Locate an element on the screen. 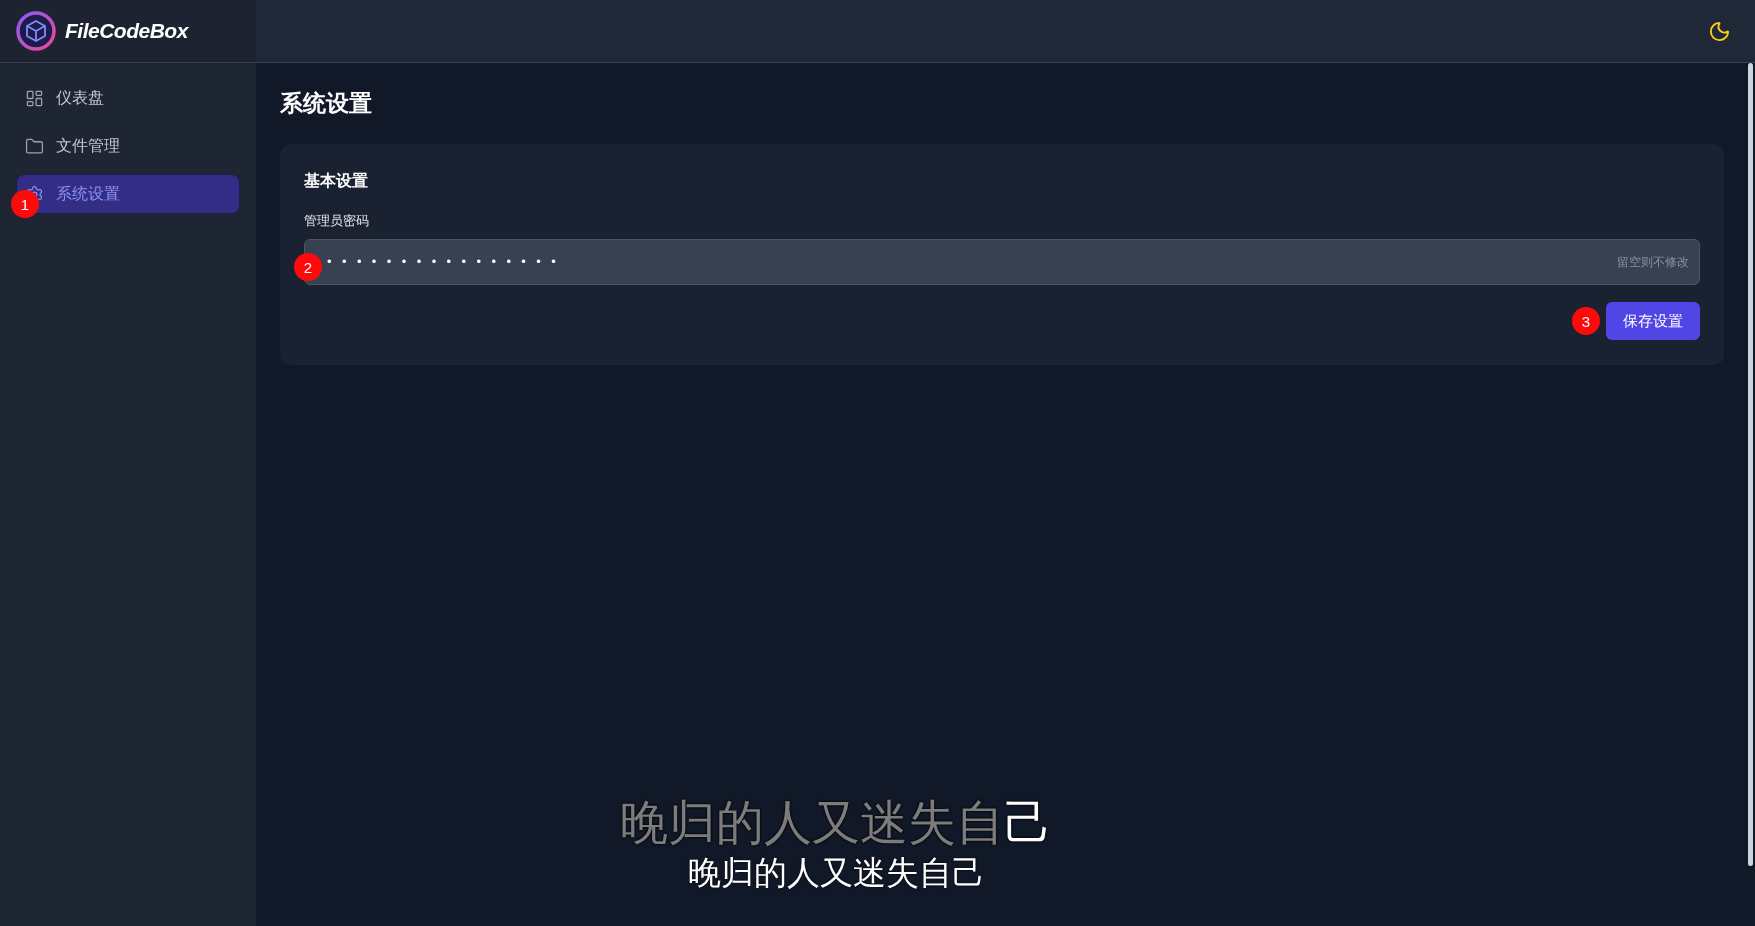 This screenshot has width=1755, height=926. page-title: 系统设置 is located at coordinates (326, 103).